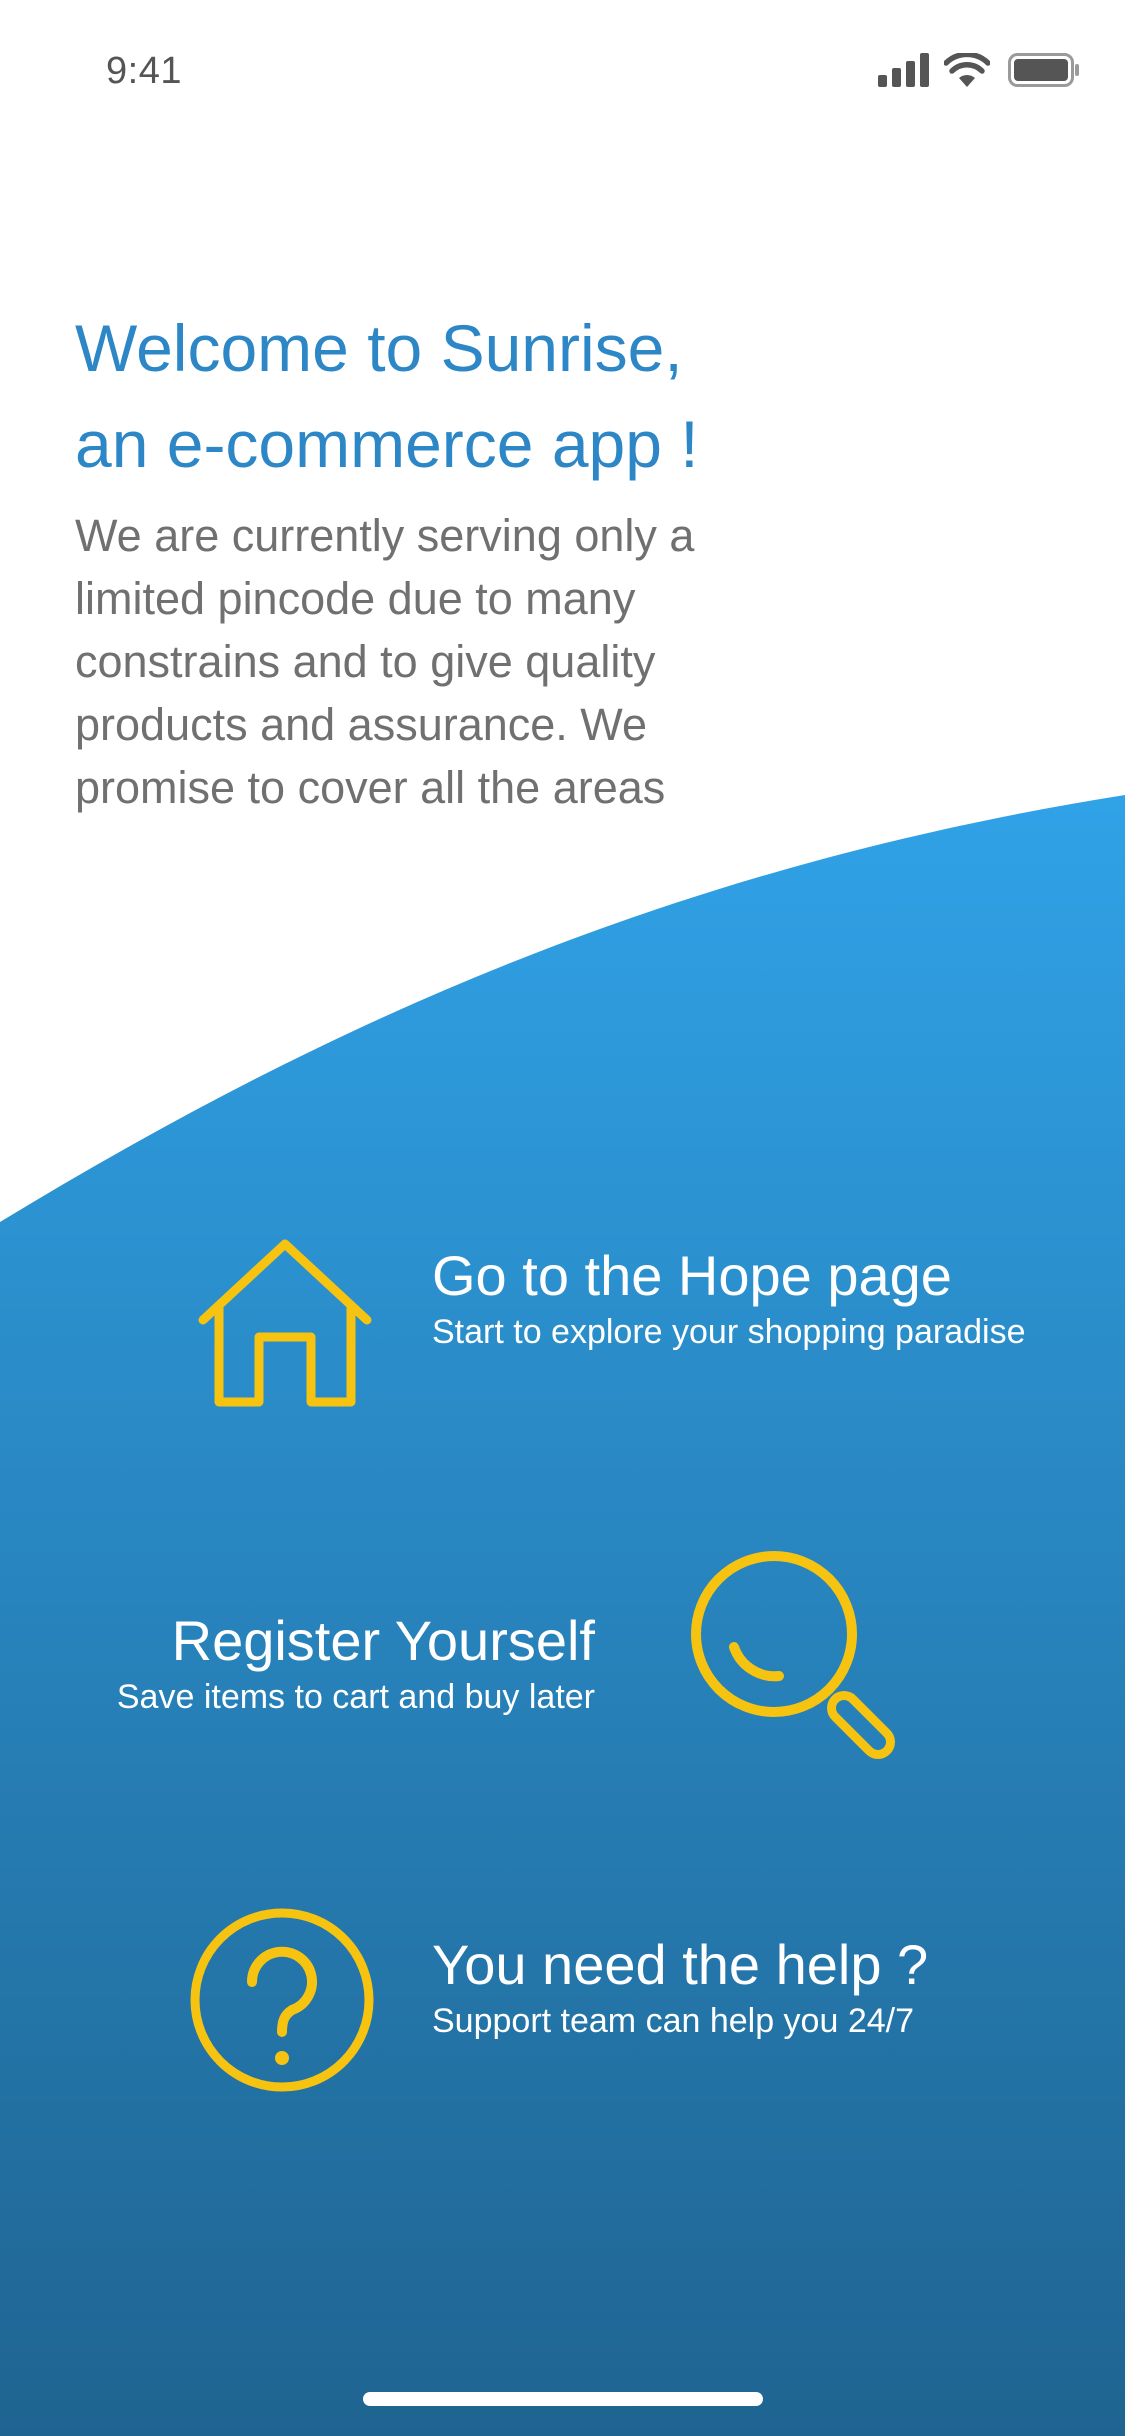 The width and height of the screenshot is (1125, 2436). Describe the element at coordinates (144, 71) in the screenshot. I see `status-time: 9:41` at that location.